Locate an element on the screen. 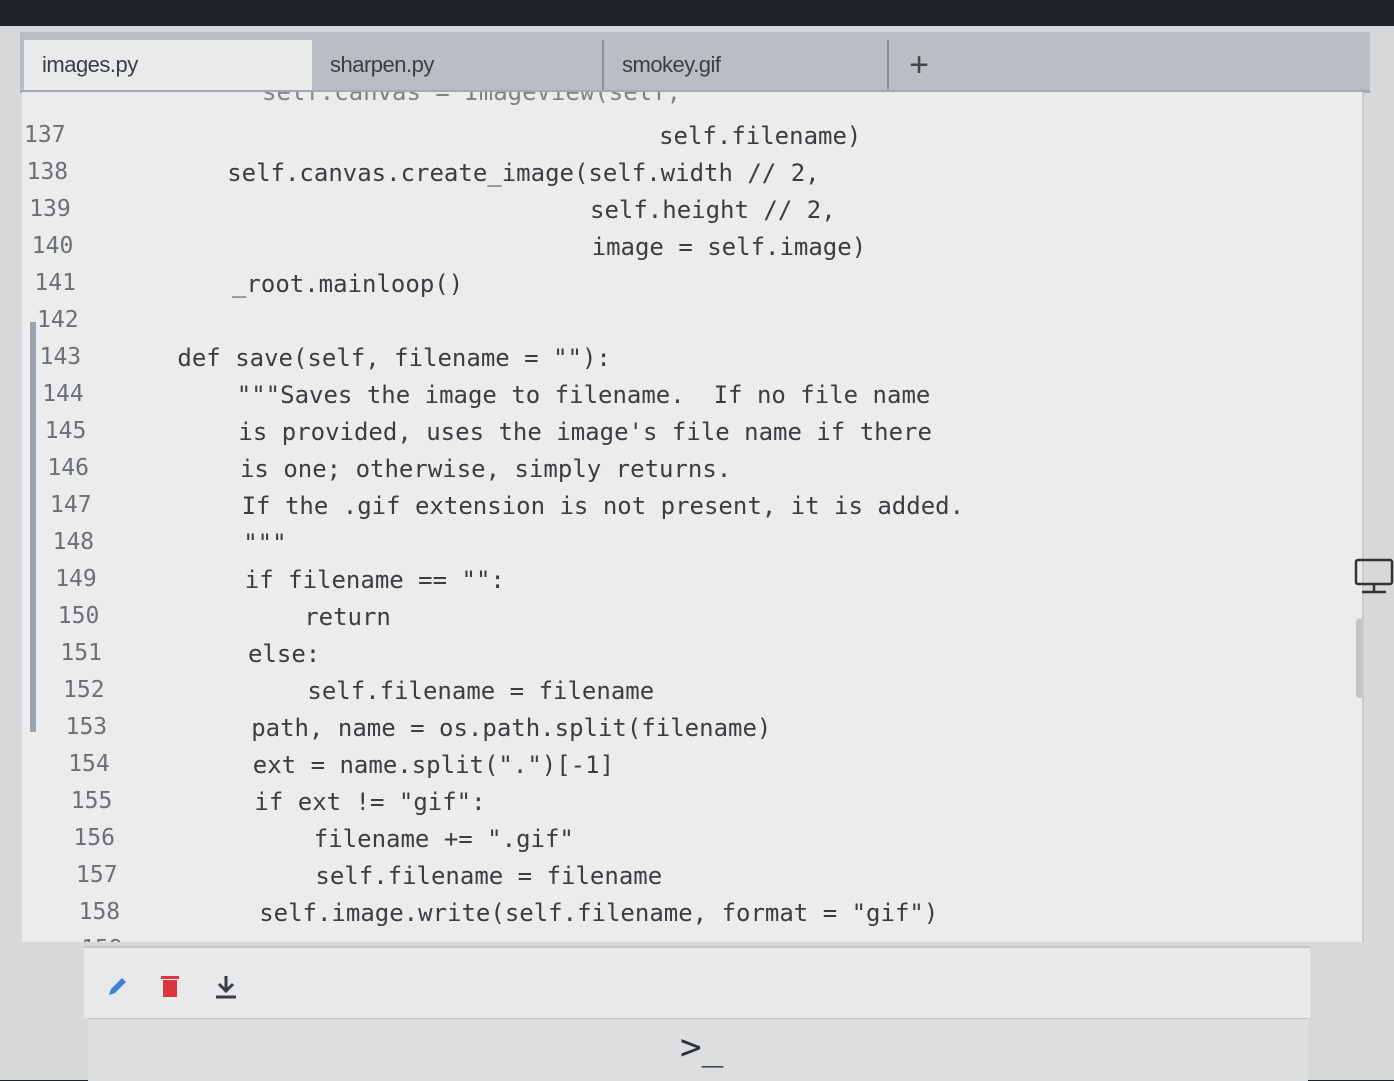 This screenshot has height=1081, width=1394. line-number: 157 is located at coordinates (97, 875).